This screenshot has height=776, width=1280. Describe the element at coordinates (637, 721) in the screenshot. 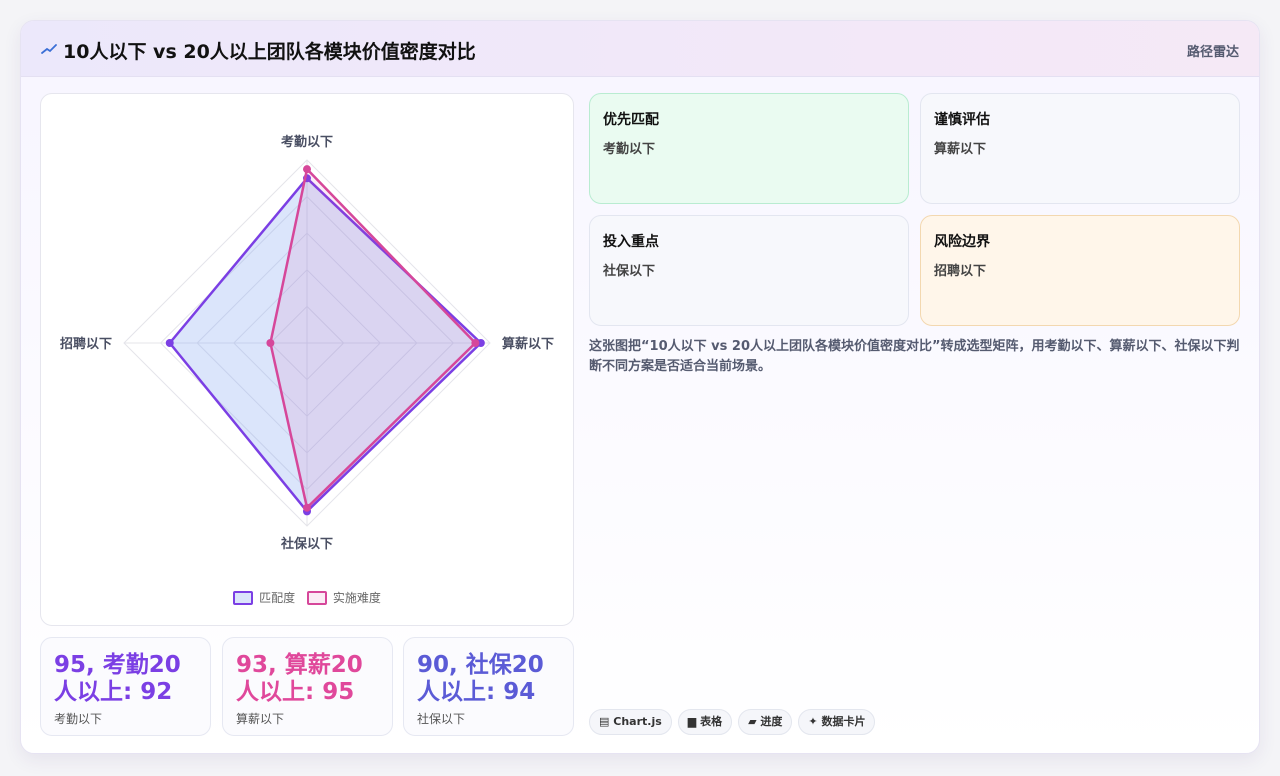

I see `chip-label: Chart.js` at that location.